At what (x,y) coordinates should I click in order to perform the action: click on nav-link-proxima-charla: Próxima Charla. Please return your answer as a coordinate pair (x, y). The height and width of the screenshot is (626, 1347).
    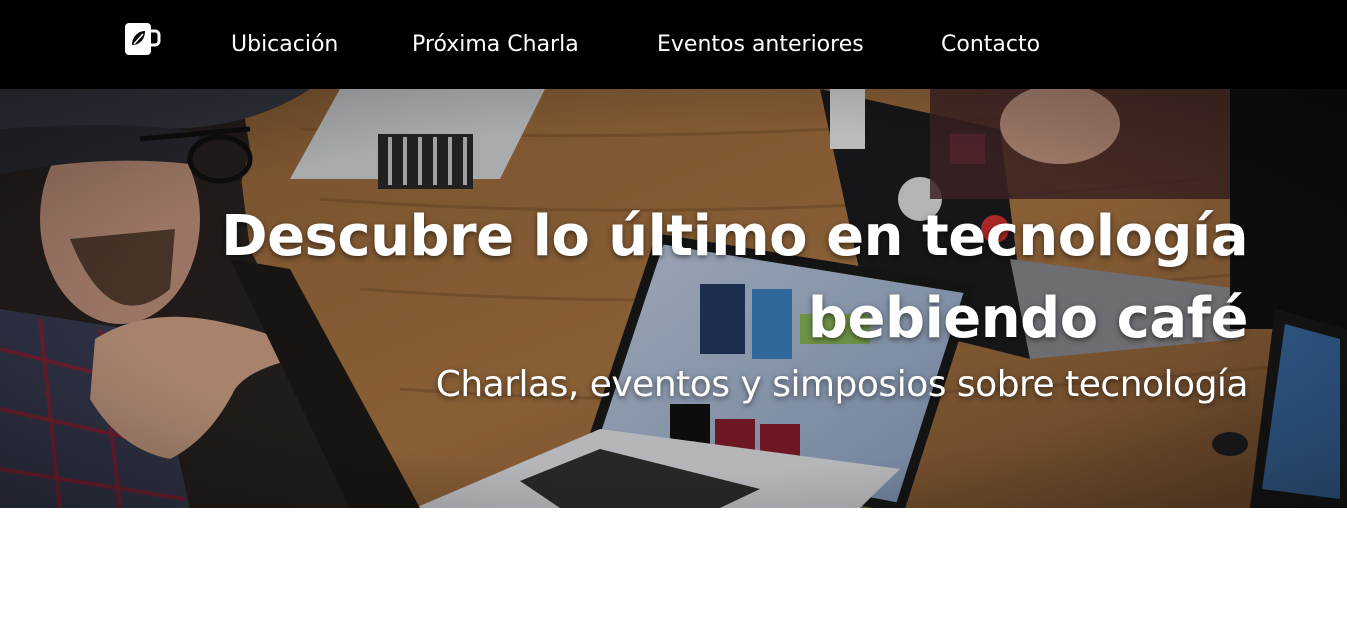
    Looking at the image, I should click on (495, 45).